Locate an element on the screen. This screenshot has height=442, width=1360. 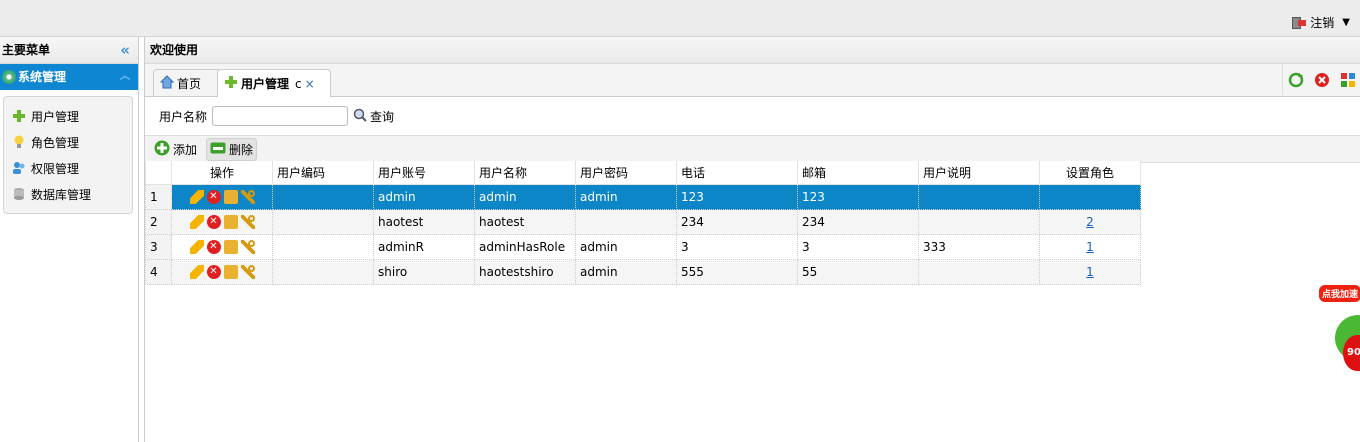
refresh-icon is located at coordinates (1296, 80).